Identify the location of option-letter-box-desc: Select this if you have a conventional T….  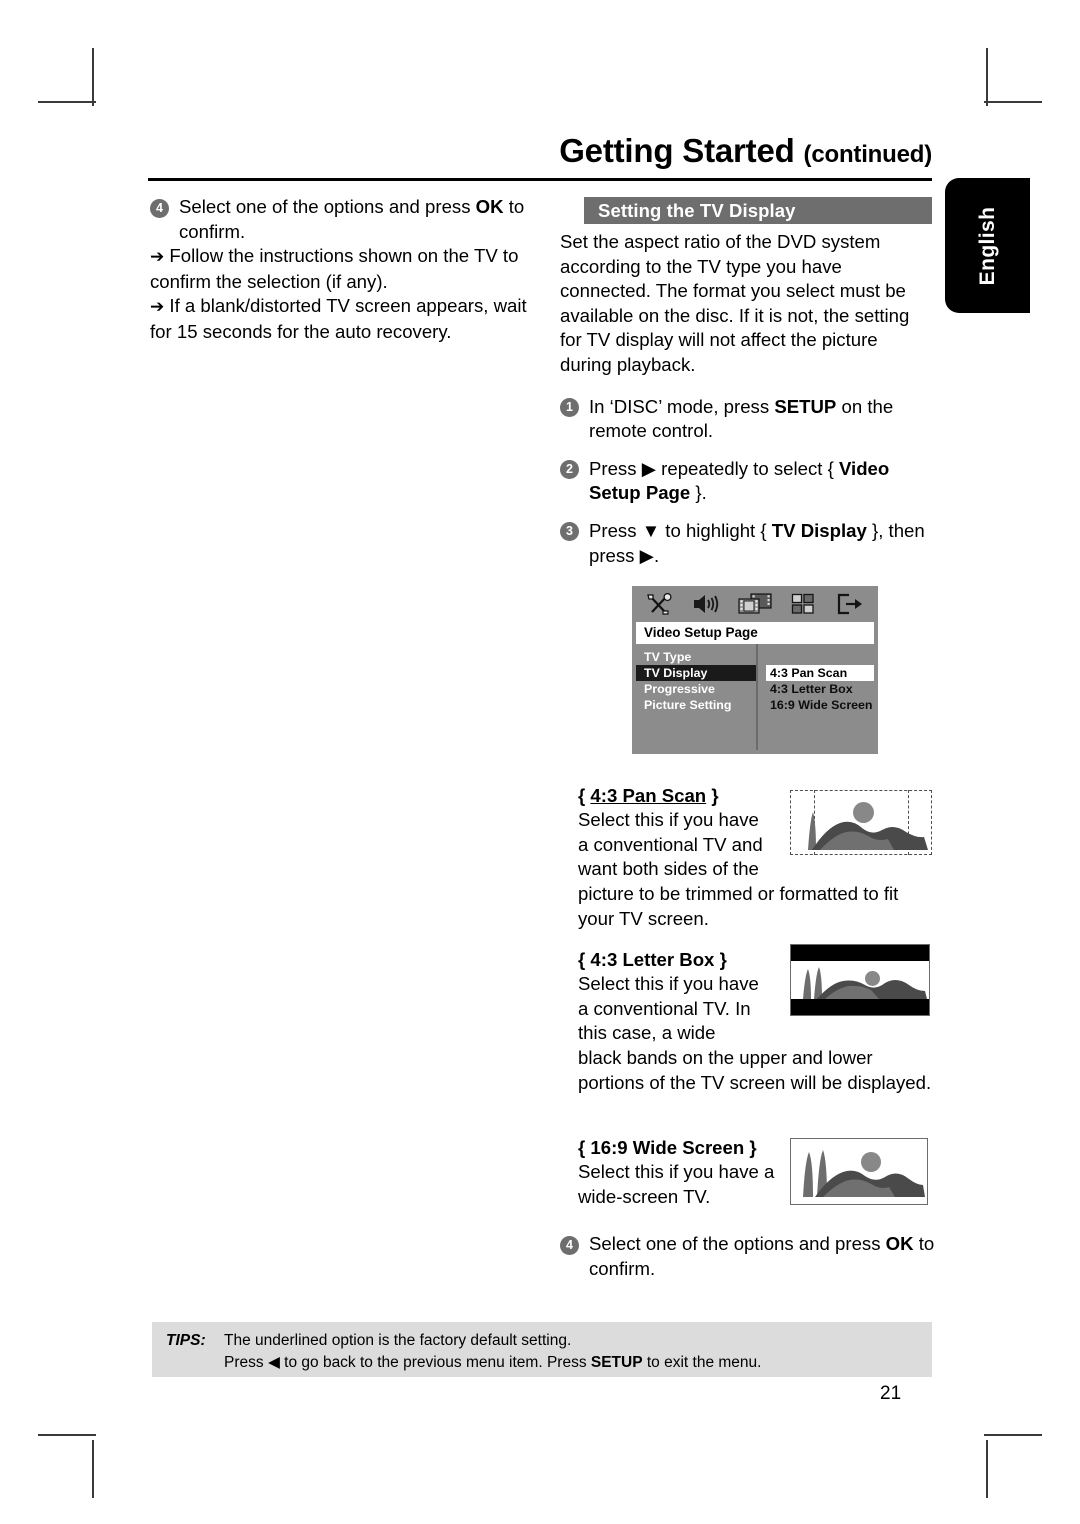
(675, 1009).